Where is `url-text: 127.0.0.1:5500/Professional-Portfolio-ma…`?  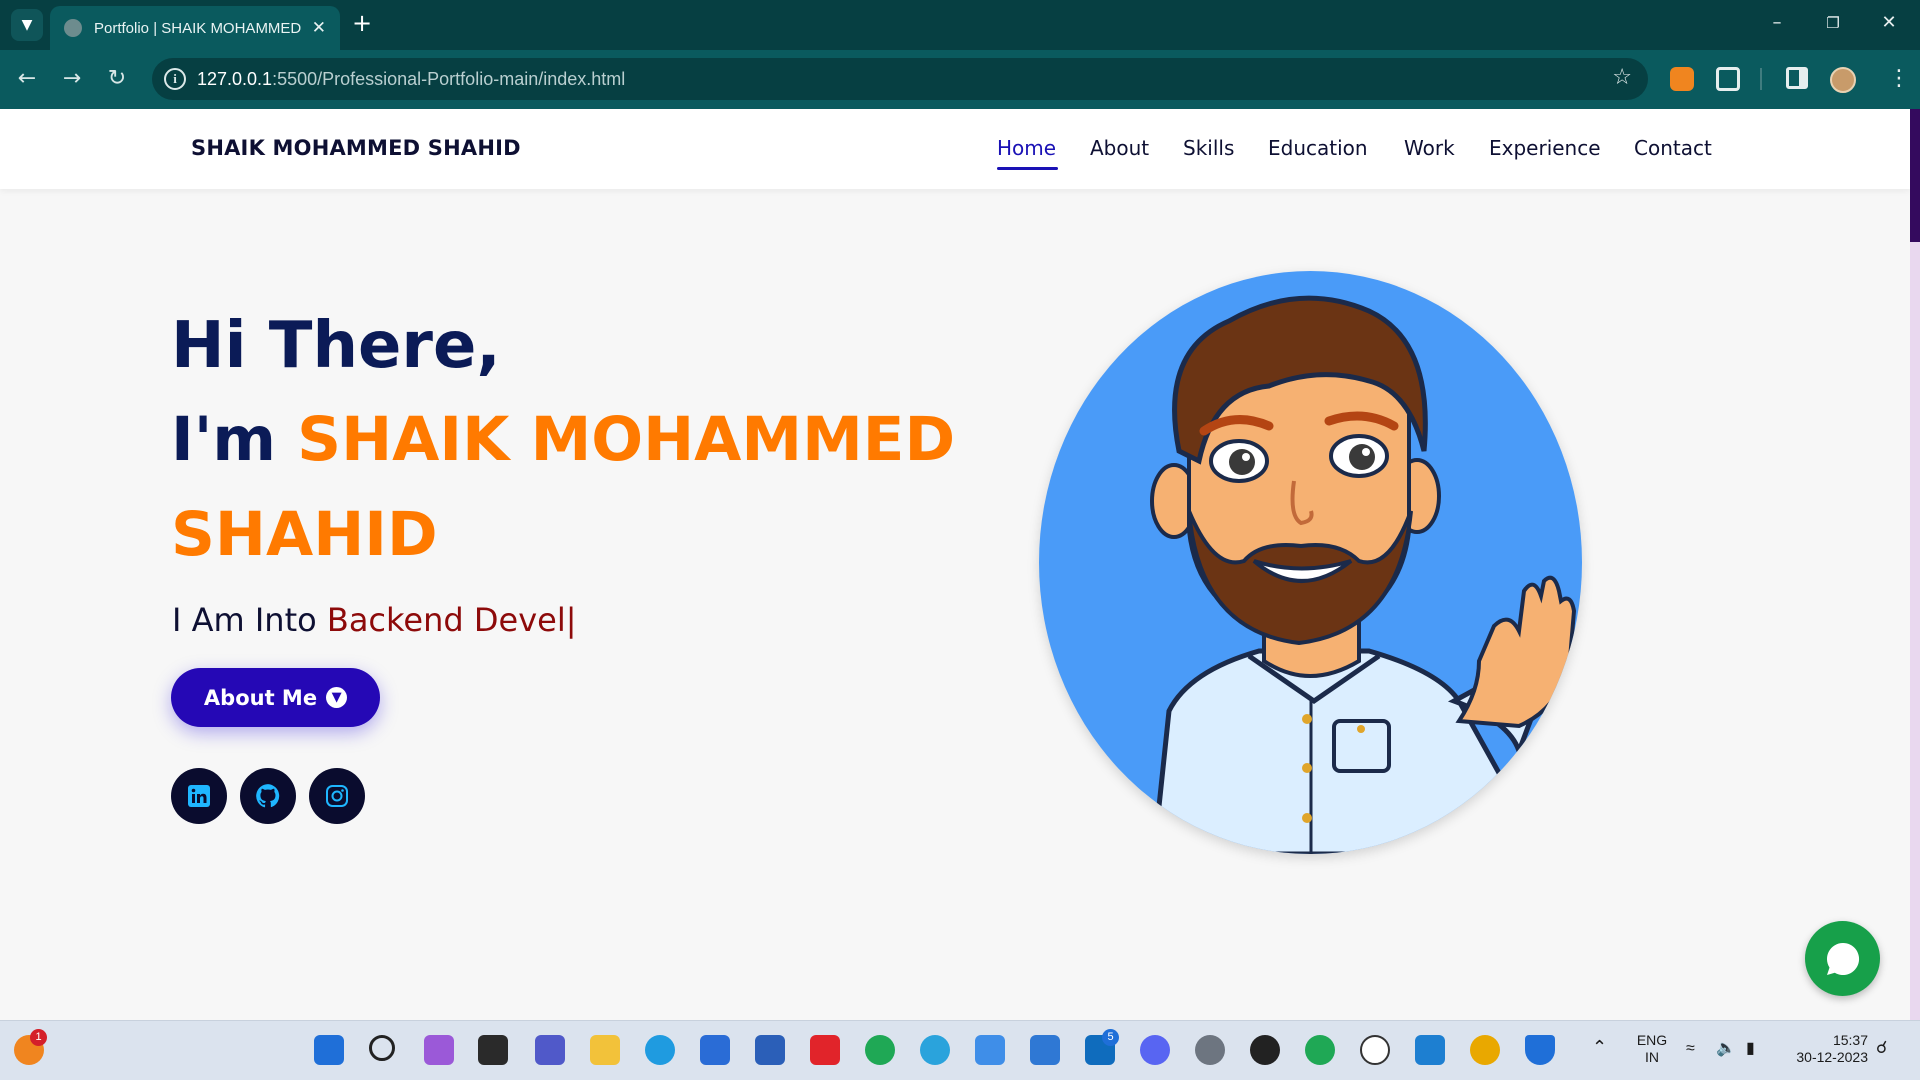 url-text: 127.0.0.1:5500/Professional-Portfolio-ma… is located at coordinates (411, 79).